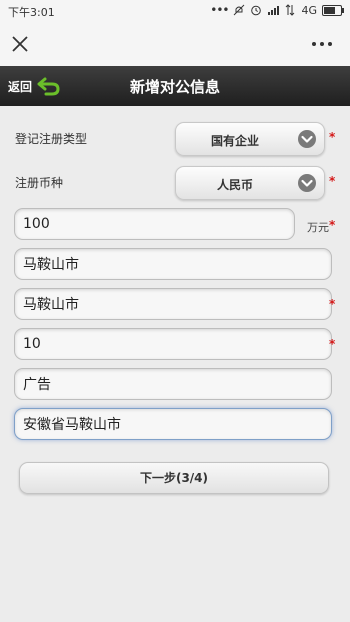 The height and width of the screenshot is (622, 350). What do you see at coordinates (20, 86) in the screenshot?
I see `back-label: 返回` at bounding box center [20, 86].